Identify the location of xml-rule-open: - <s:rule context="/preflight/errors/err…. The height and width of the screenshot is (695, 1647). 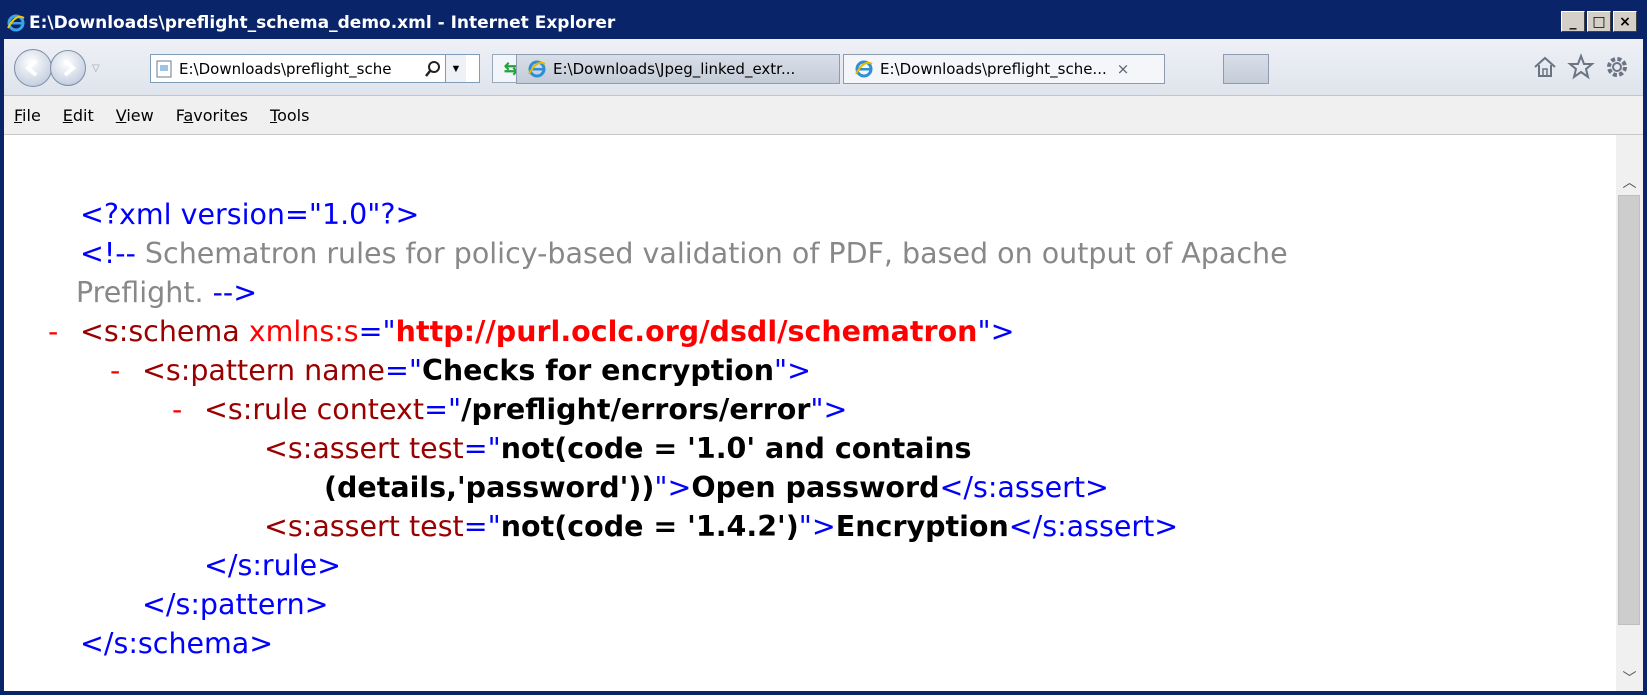
(804, 409).